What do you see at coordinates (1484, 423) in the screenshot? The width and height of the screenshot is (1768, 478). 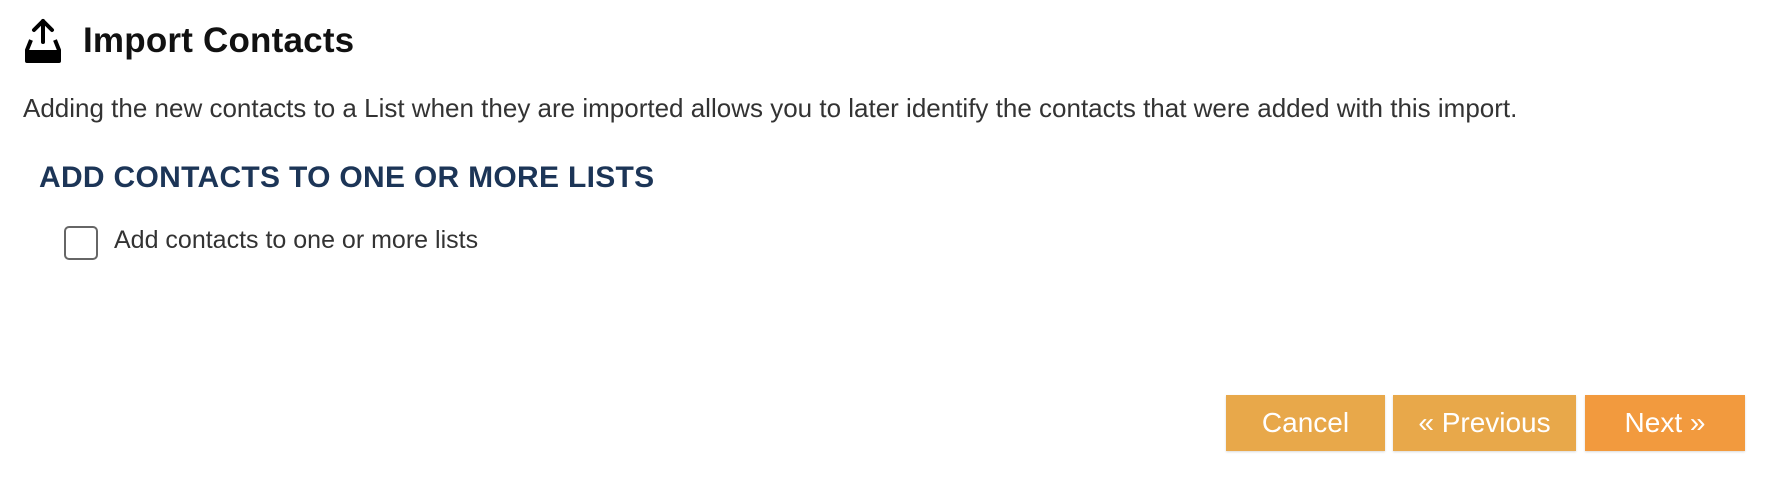 I see `previous-button: « Previous` at bounding box center [1484, 423].